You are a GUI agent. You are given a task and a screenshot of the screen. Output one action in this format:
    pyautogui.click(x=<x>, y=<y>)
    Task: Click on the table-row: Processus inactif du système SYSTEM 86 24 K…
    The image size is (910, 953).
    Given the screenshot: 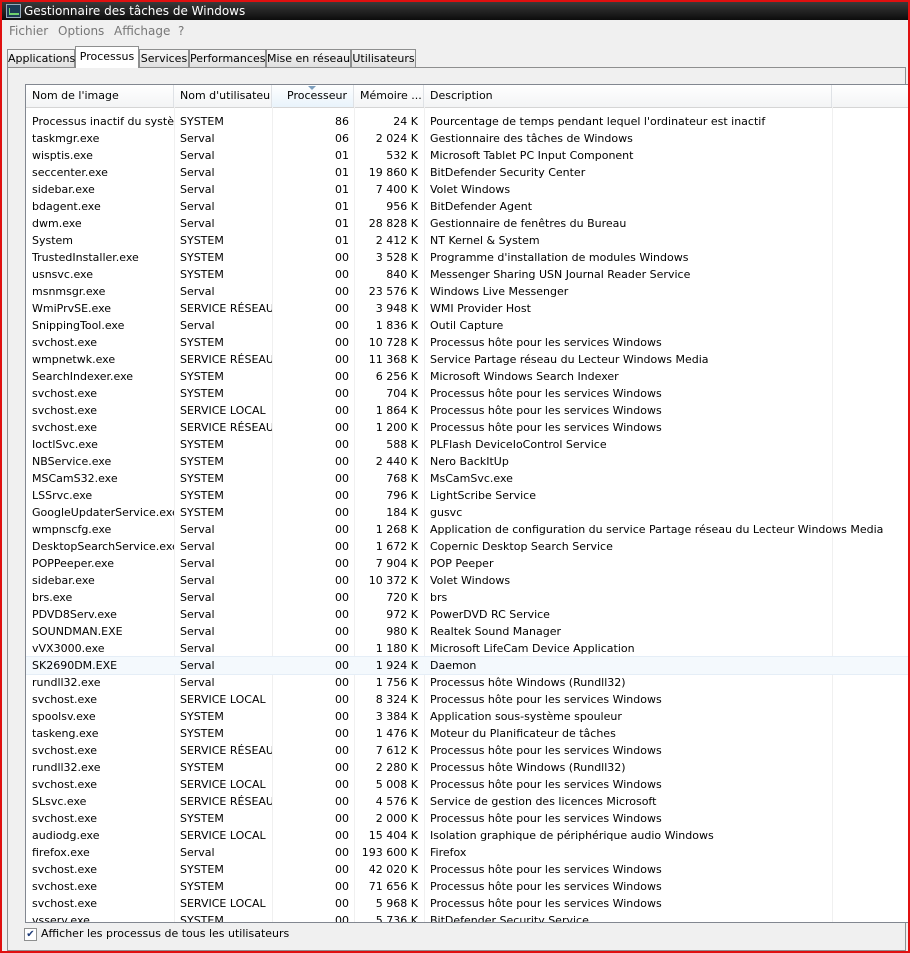 What is the action you would take?
    pyautogui.click(x=467, y=121)
    